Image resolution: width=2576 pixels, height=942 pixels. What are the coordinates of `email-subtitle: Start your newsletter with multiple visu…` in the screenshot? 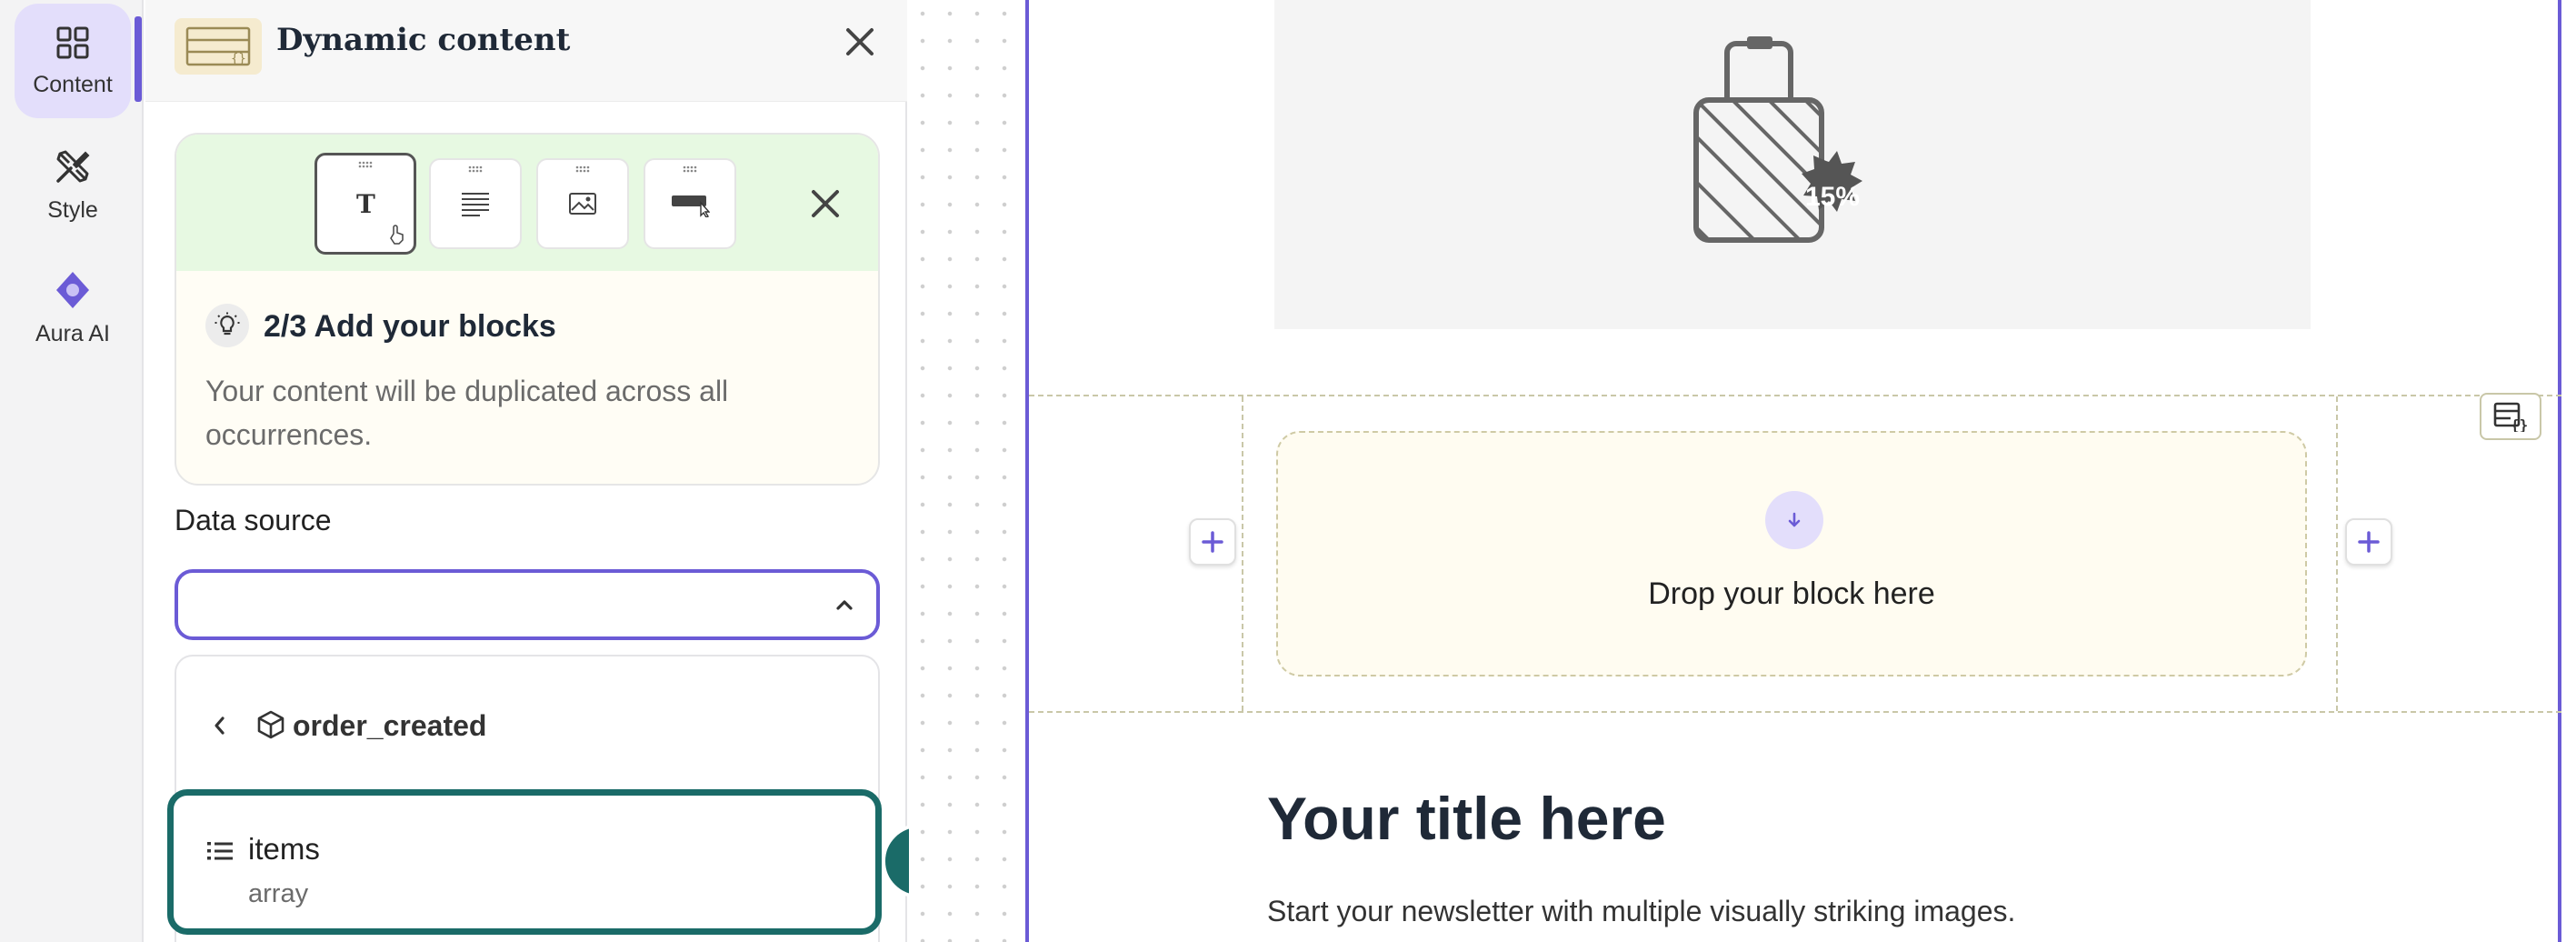 It's located at (1641, 911).